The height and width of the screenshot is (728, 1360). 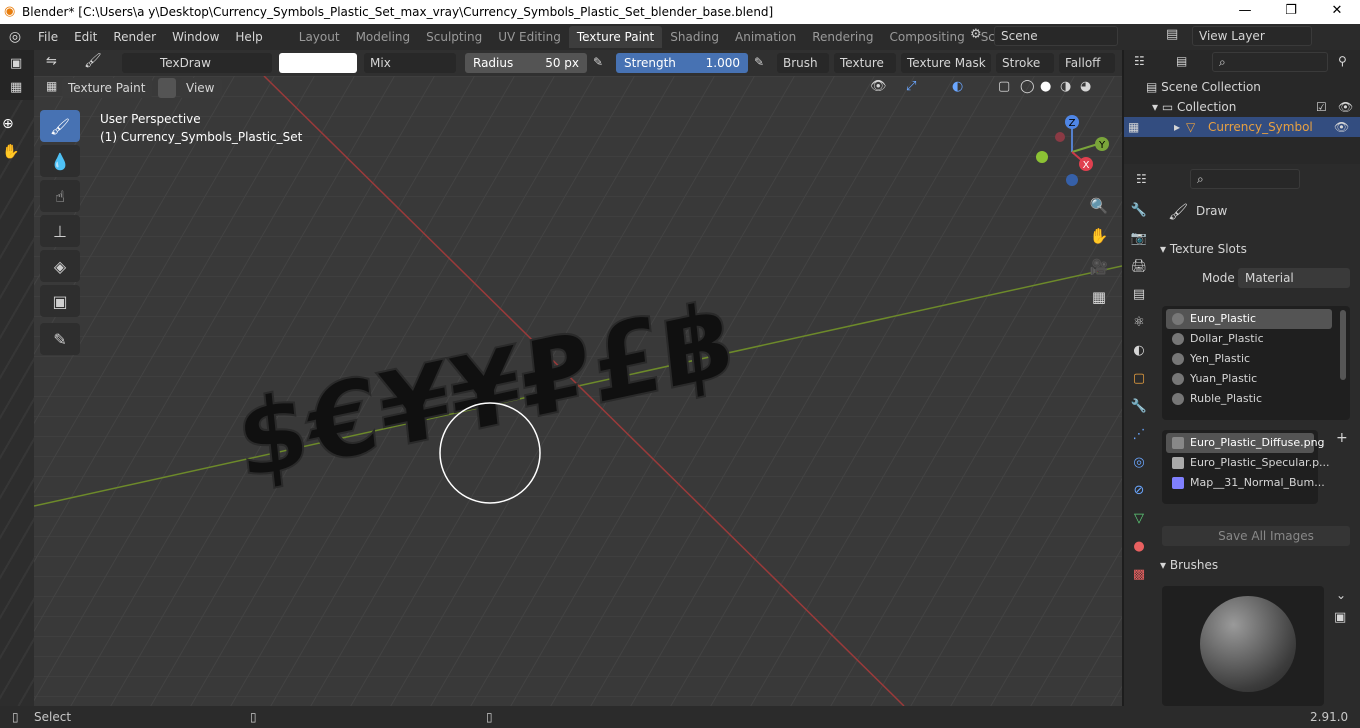 I want to click on material-tab-icon: ●, so click(x=1139, y=546).